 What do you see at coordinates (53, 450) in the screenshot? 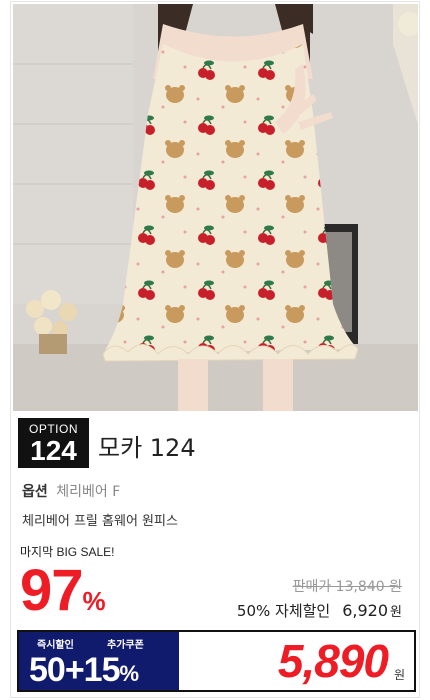
I see `option-number: 124` at bounding box center [53, 450].